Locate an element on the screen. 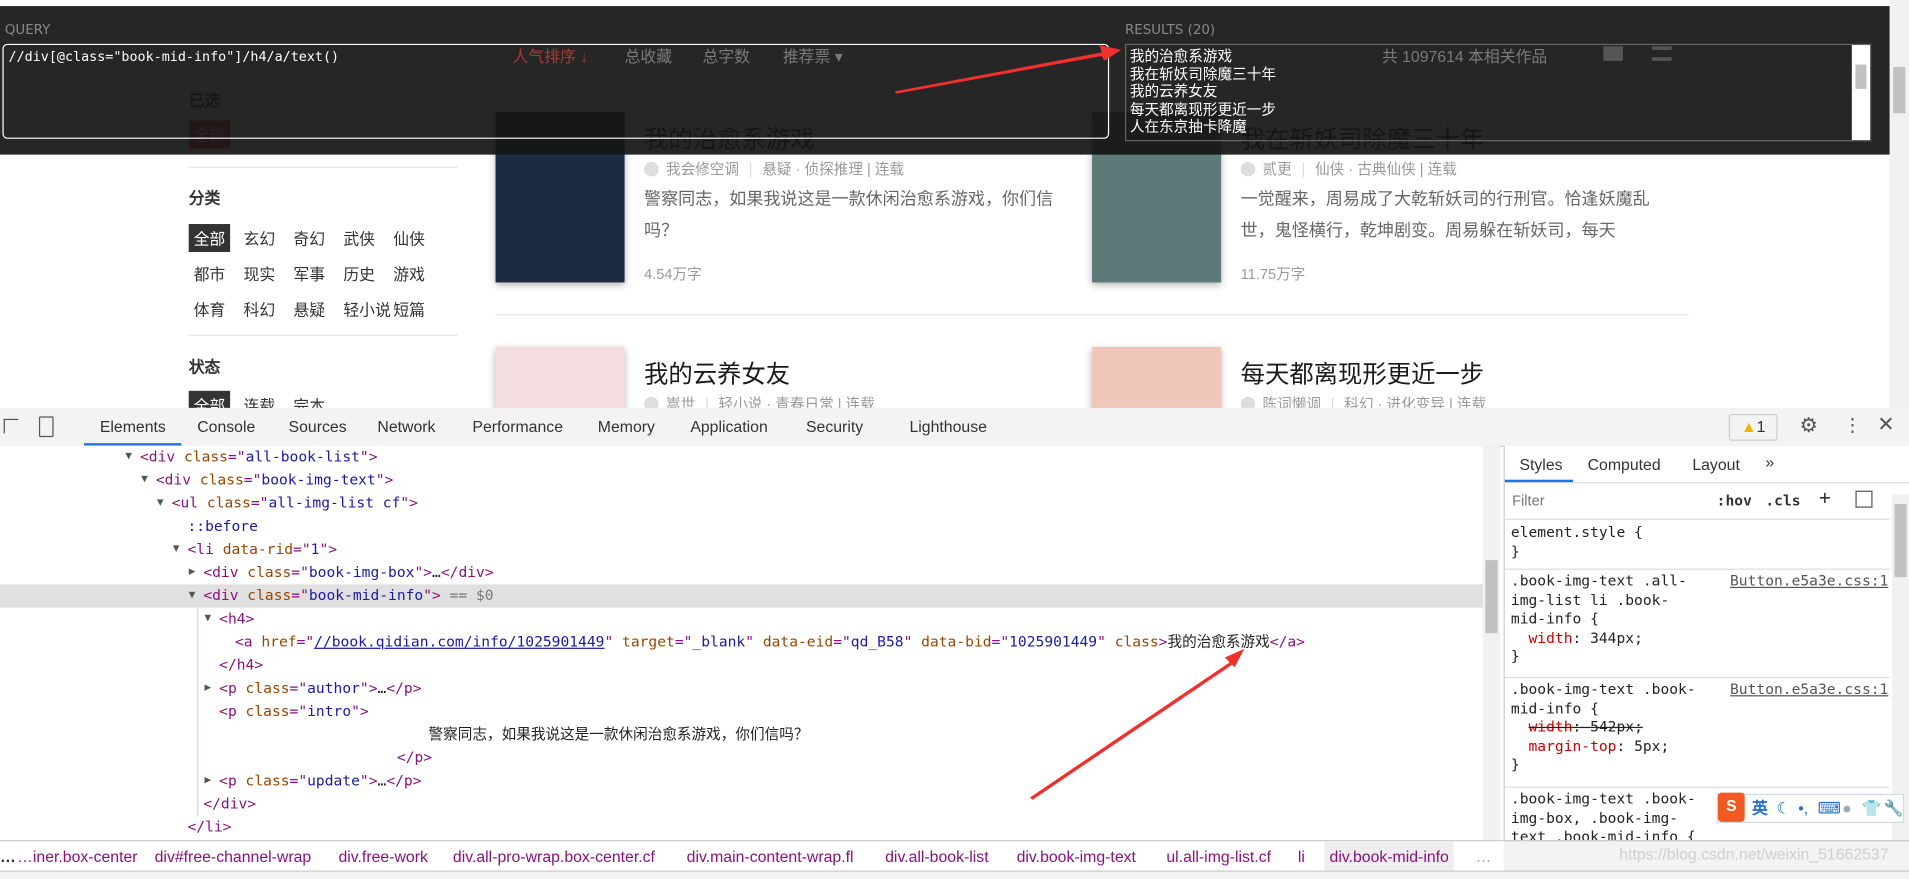 This screenshot has height=879, width=1909. skin-icon: 👕 is located at coordinates (1872, 808).